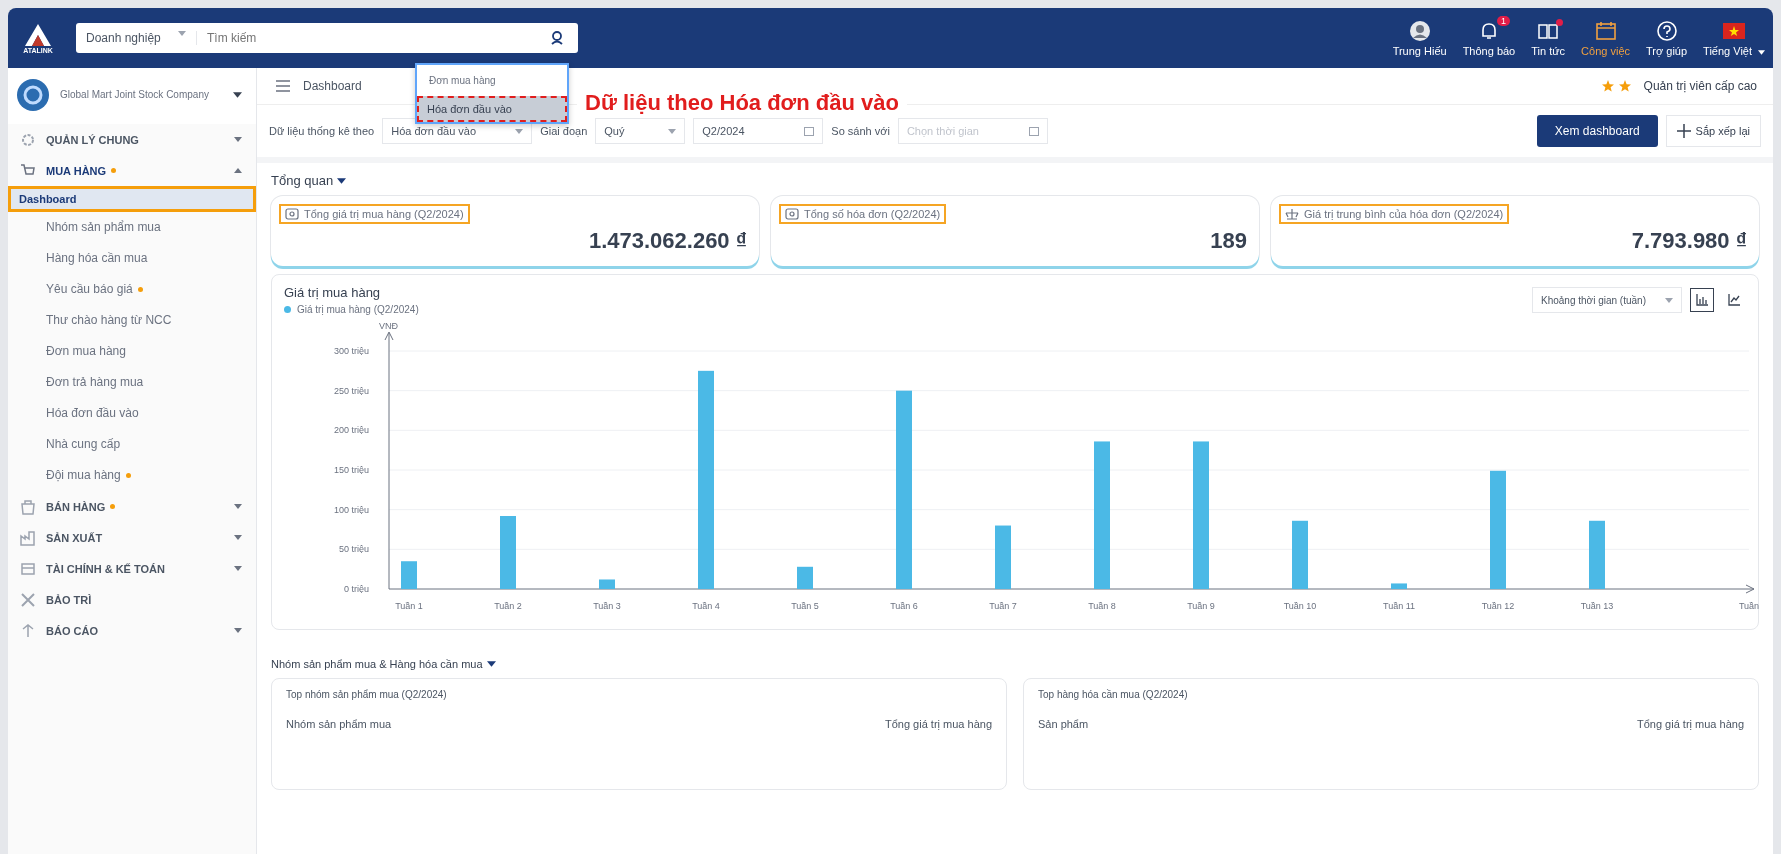 This screenshot has width=1781, height=854. I want to click on rearrange-button: Sắp xếp lại, so click(1713, 131).